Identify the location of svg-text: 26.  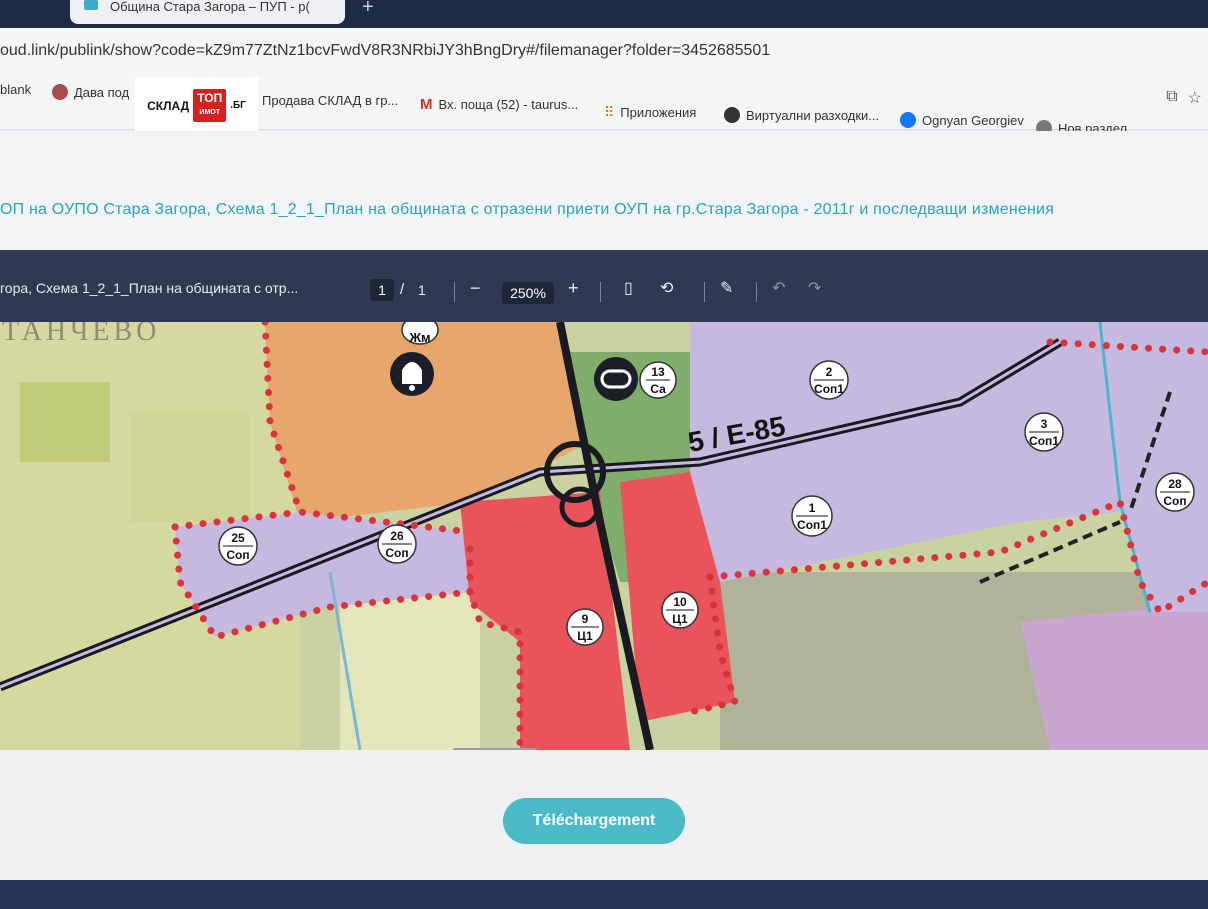
(397, 536).